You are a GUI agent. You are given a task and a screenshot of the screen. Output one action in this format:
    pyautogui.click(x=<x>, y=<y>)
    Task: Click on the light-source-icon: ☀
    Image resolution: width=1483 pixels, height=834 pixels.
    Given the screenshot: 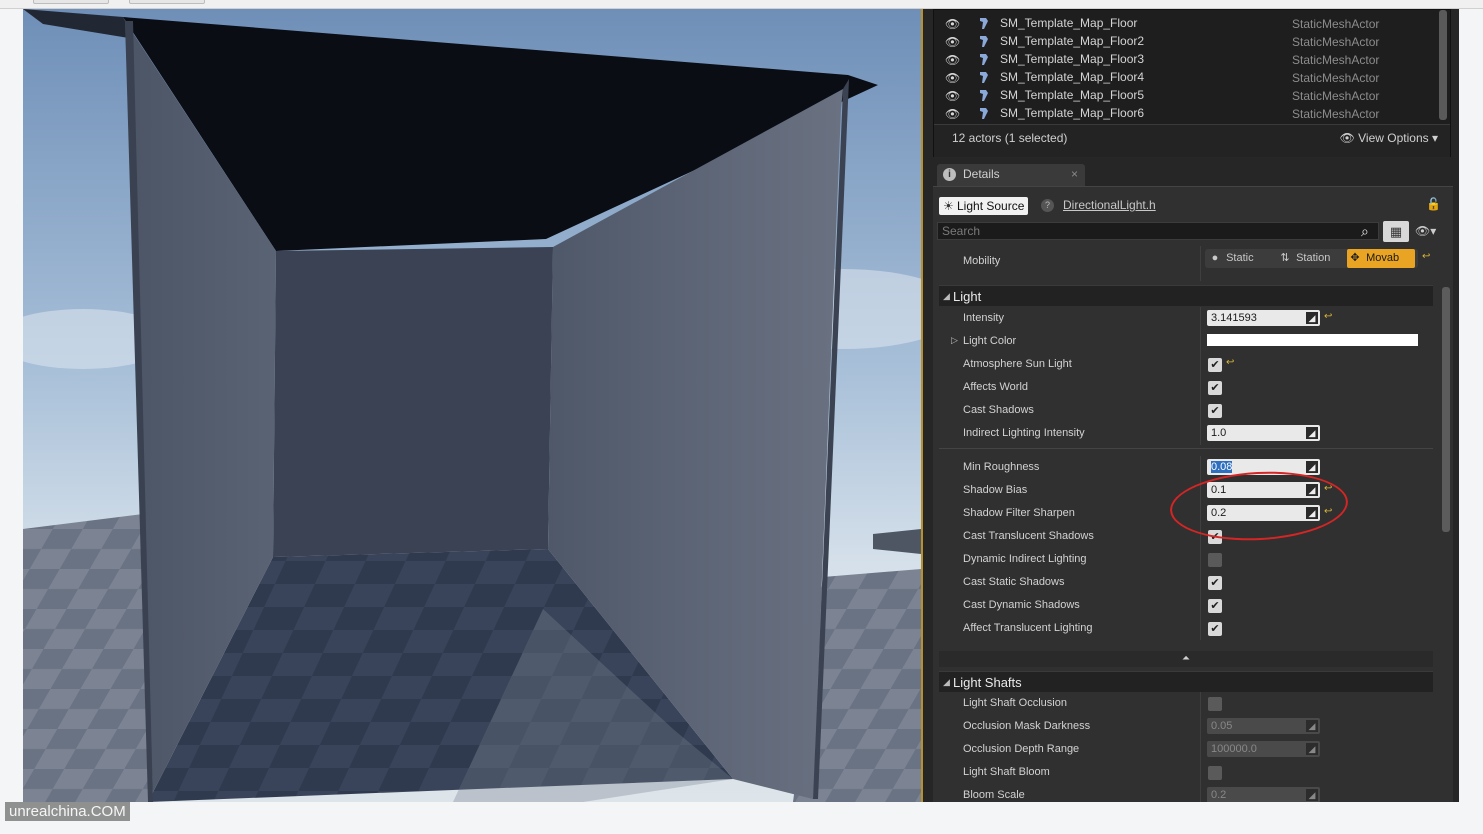 What is the action you would take?
    pyautogui.click(x=948, y=206)
    